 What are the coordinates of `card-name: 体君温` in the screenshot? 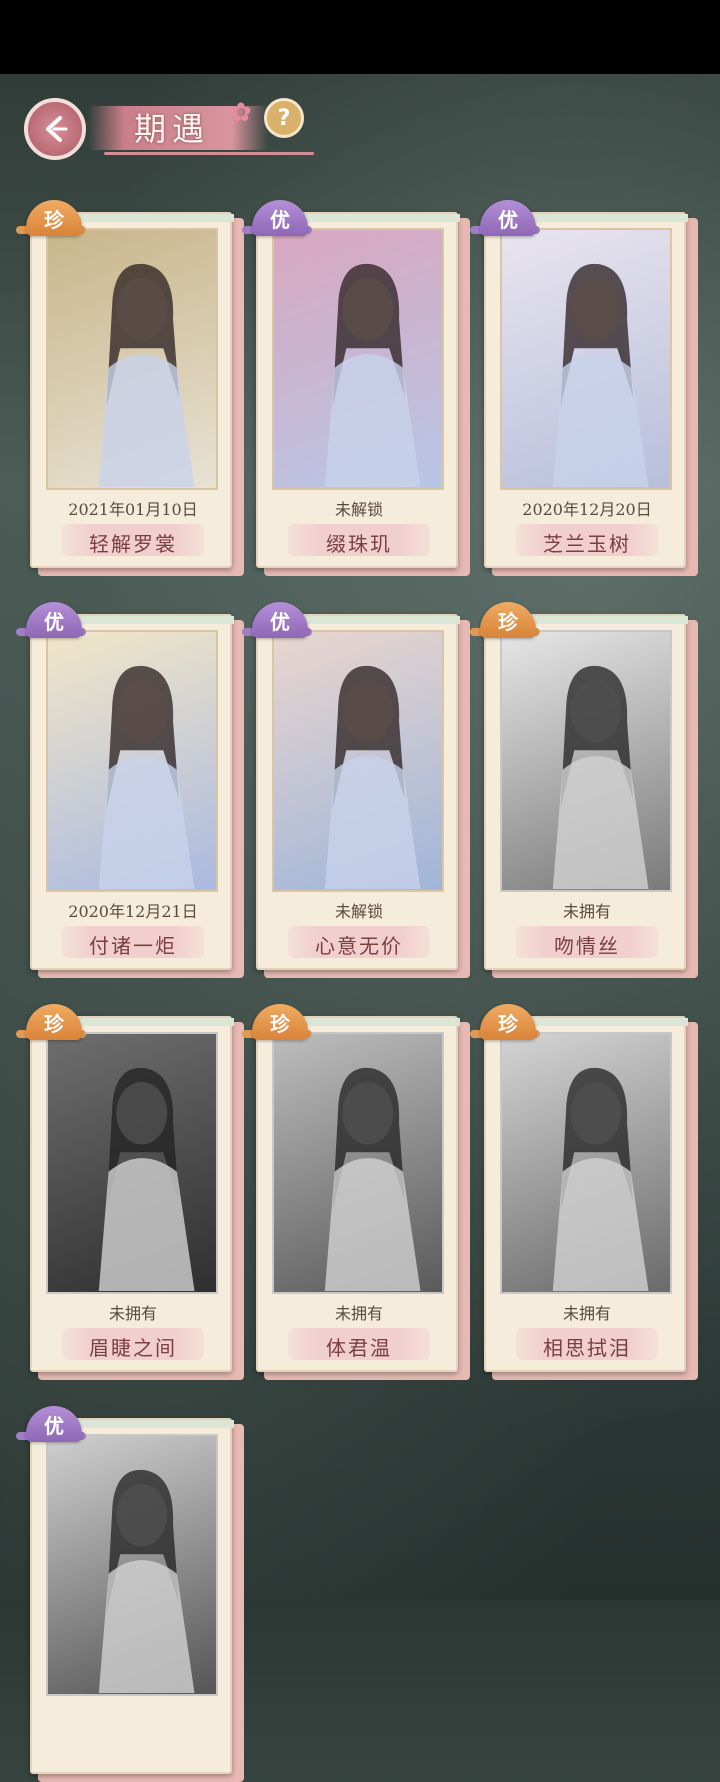 It's located at (359, 1348).